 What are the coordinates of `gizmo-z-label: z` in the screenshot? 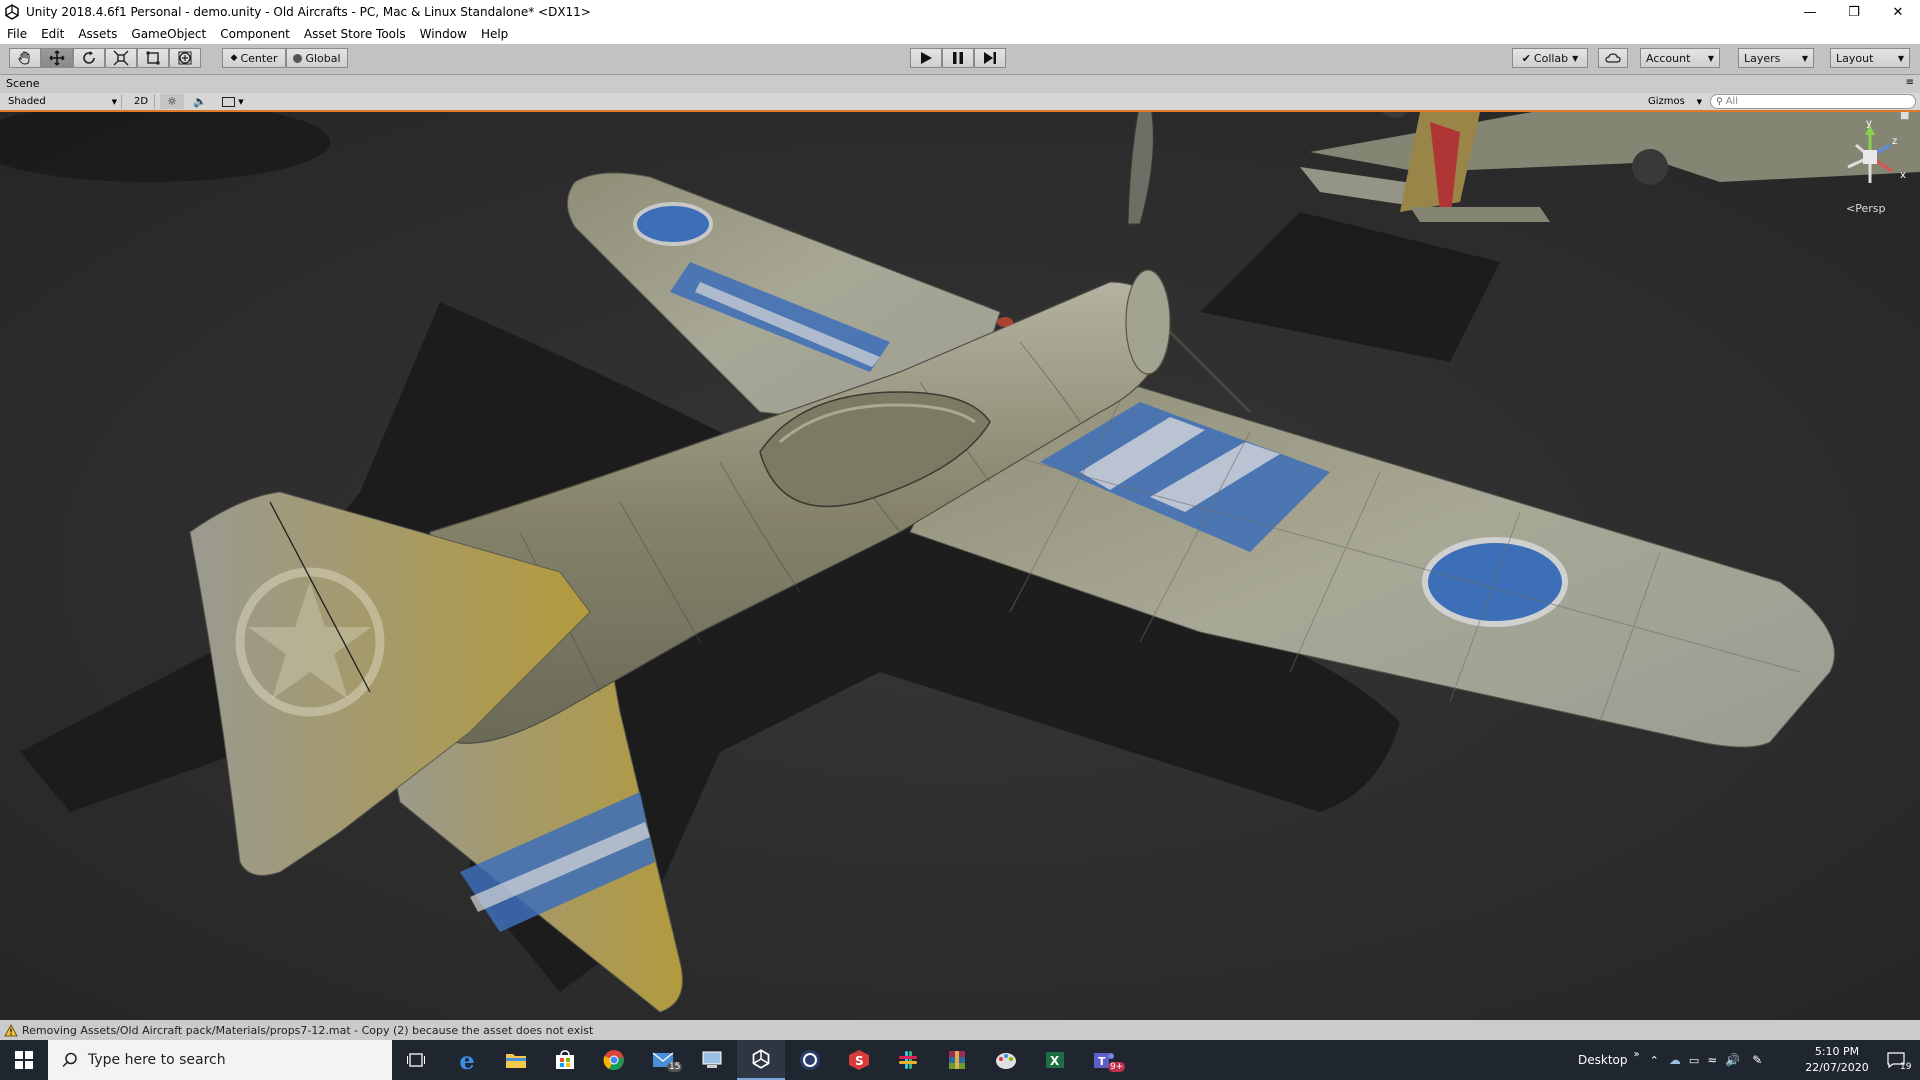 It's located at (1895, 141).